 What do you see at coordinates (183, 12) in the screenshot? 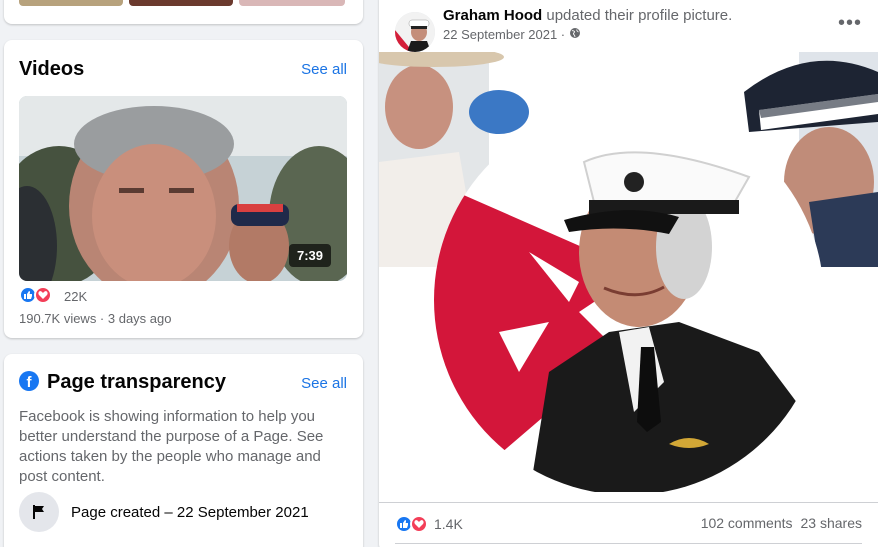
I see `photos-card-bottom` at bounding box center [183, 12].